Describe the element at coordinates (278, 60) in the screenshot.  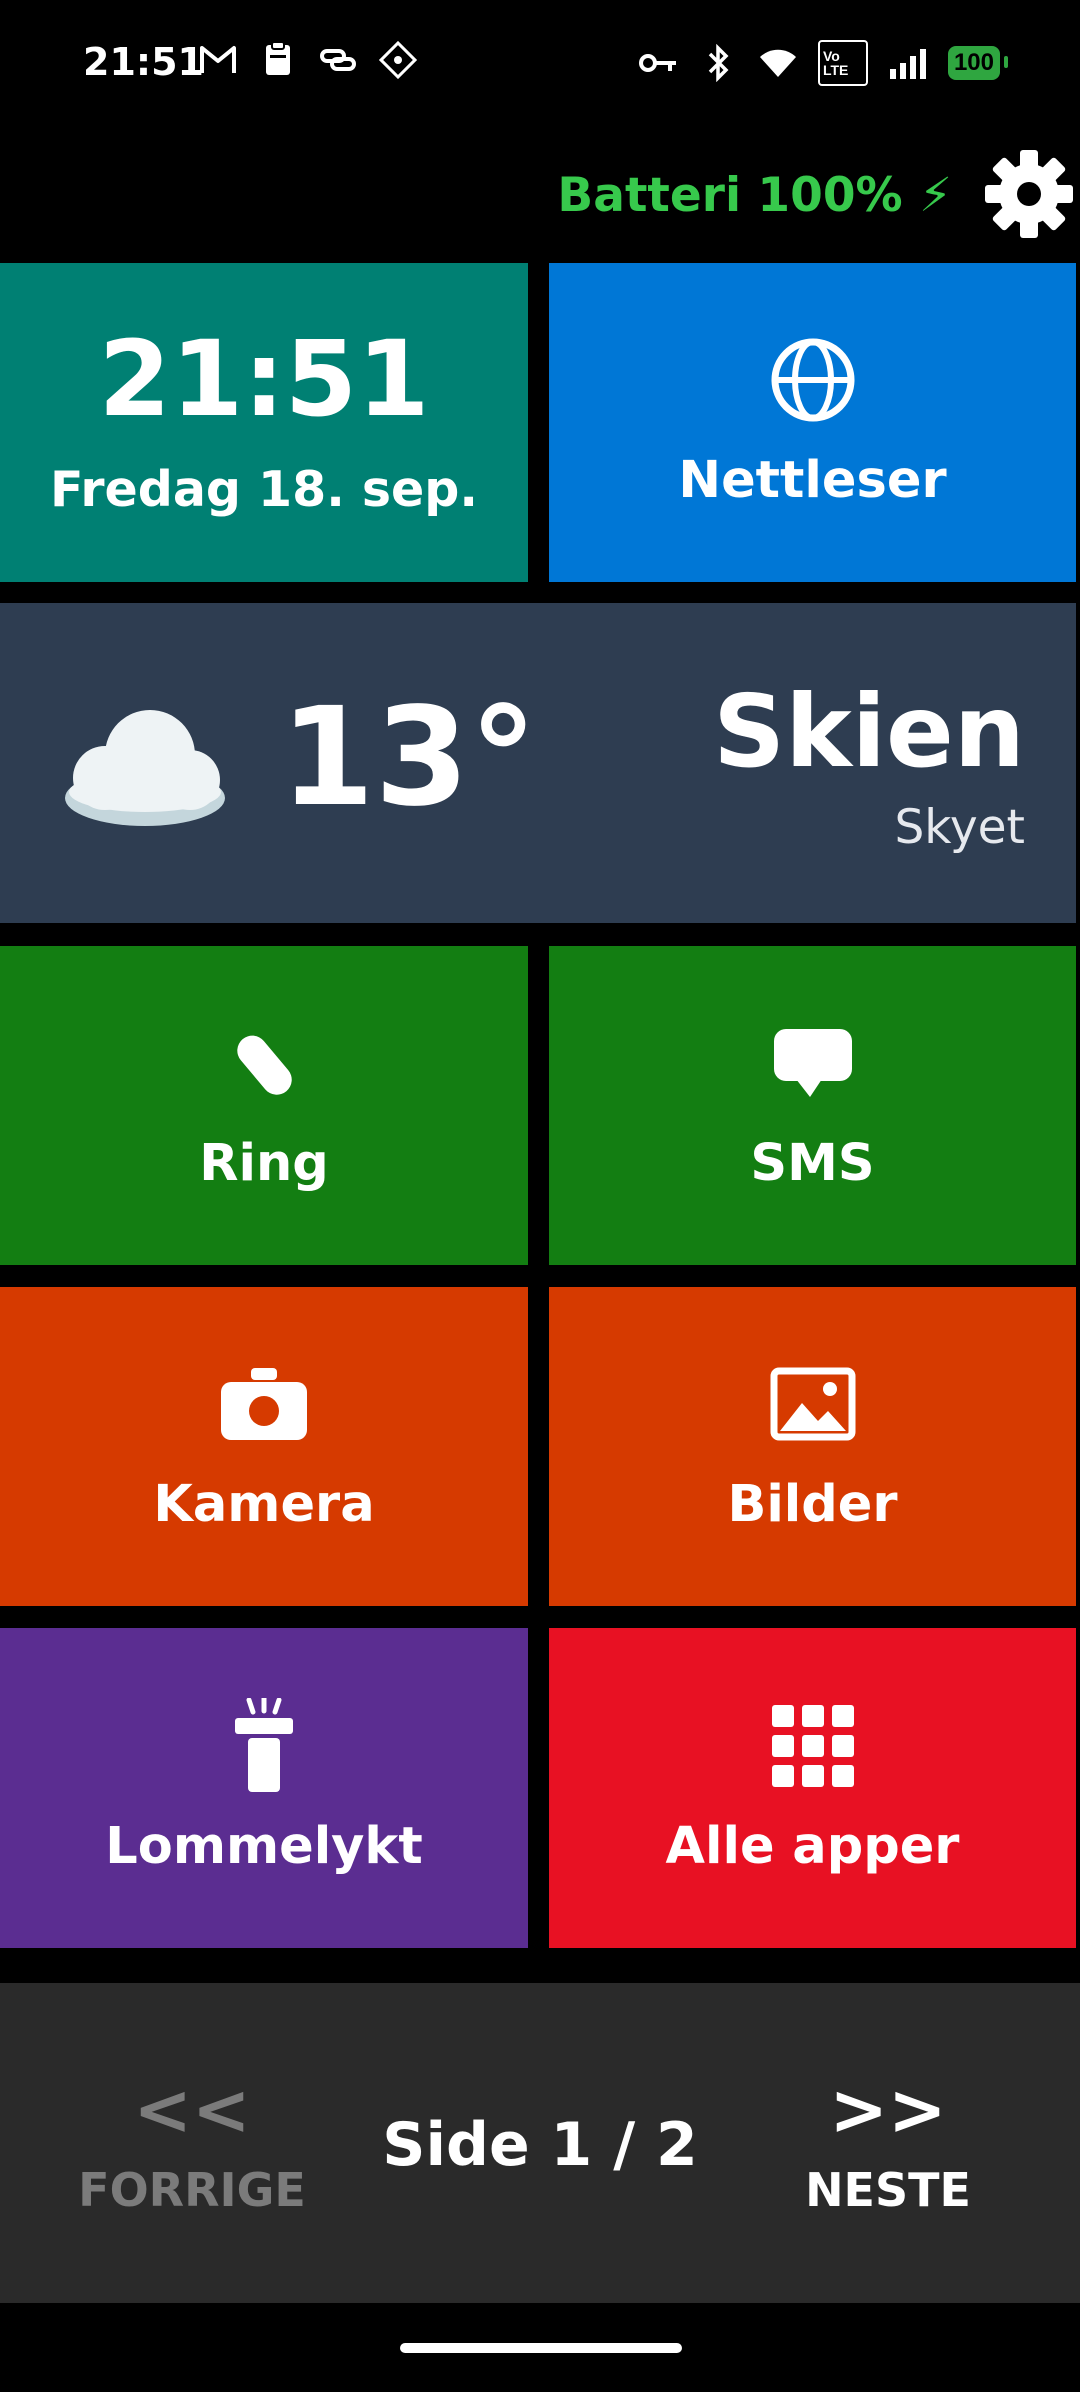
I see `clipboard-icon` at that location.